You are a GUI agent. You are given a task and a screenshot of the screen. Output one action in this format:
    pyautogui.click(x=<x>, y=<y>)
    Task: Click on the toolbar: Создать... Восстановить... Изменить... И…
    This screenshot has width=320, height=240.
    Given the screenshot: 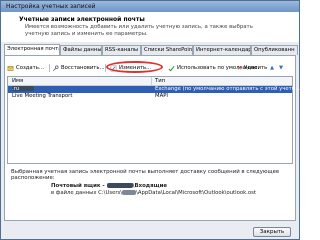 What is the action you would take?
    pyautogui.click(x=150, y=67)
    